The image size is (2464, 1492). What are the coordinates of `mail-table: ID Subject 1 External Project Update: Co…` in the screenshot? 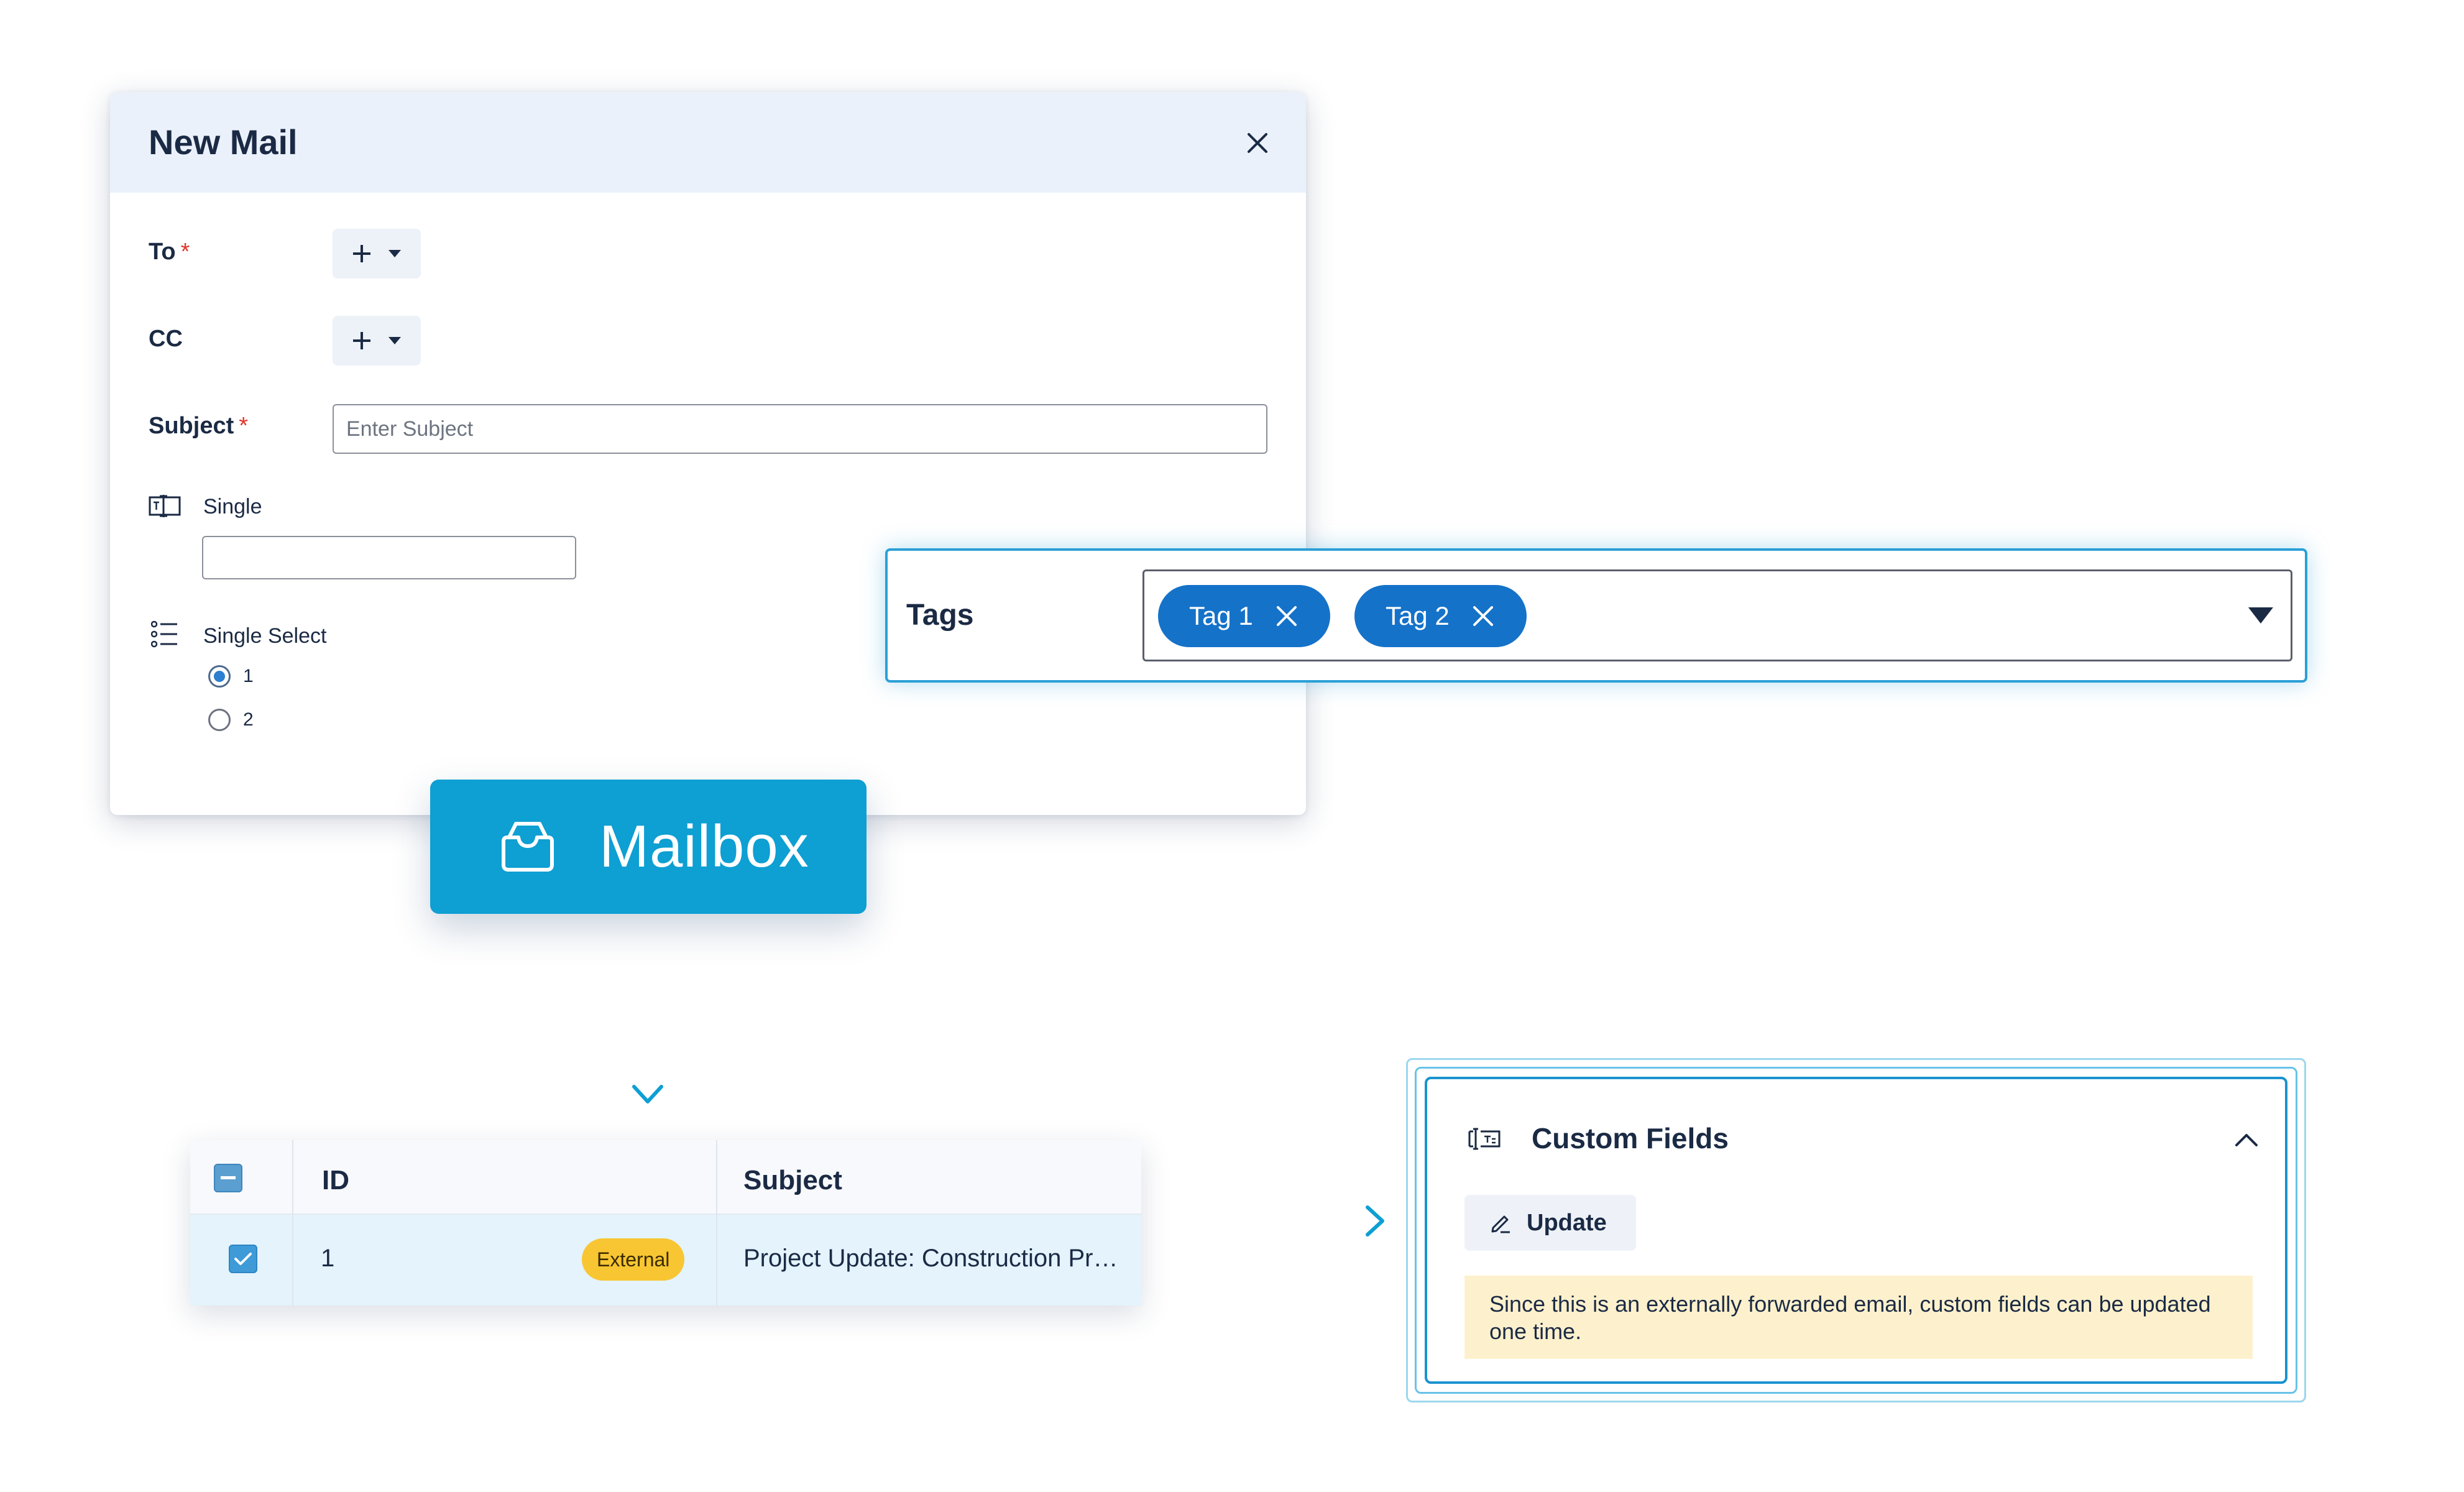 It's located at (665, 1223).